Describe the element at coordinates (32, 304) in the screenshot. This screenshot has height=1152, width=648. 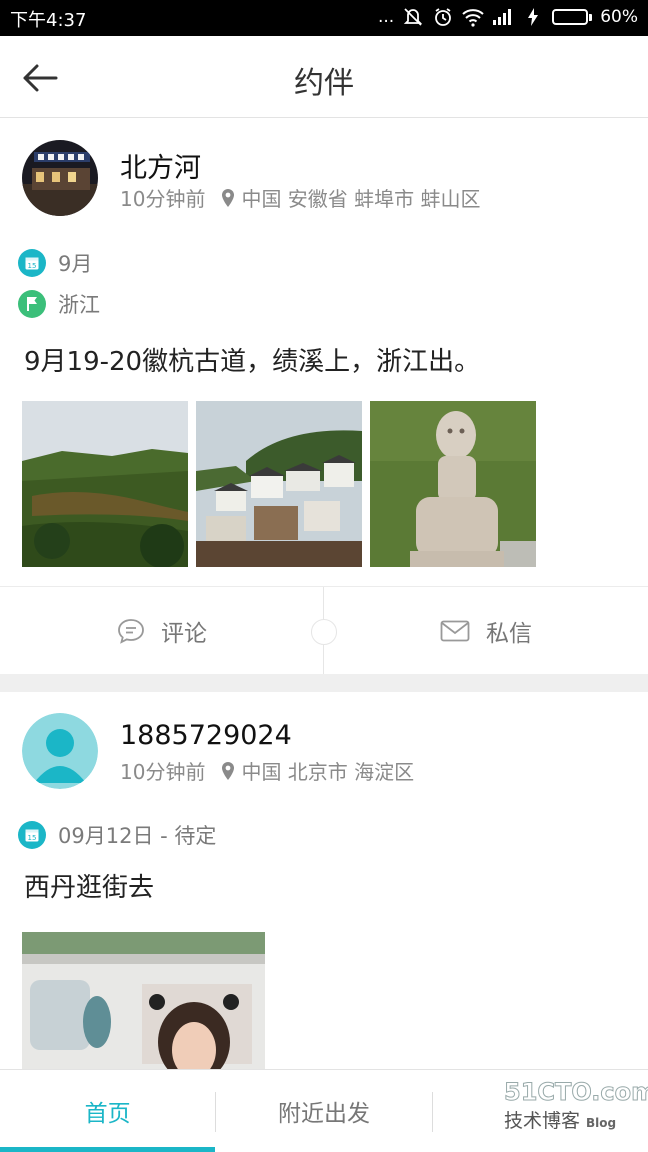
I see `flag-icon` at that location.